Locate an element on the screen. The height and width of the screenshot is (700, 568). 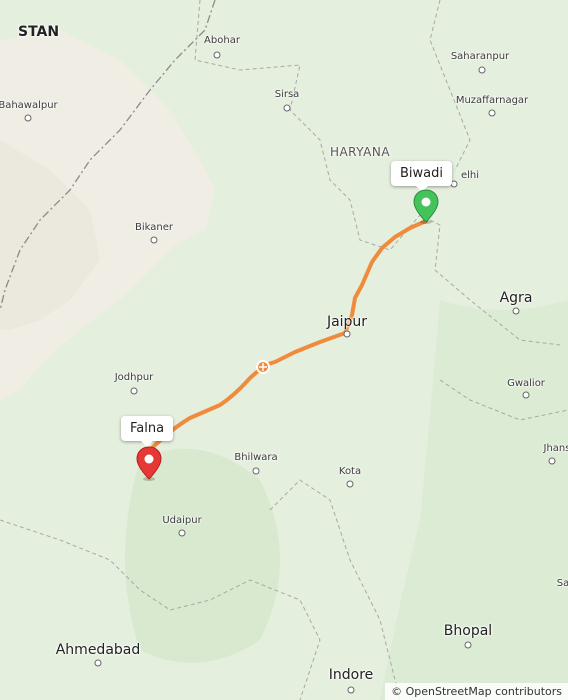
origin-callout: Falna is located at coordinates (147, 431).